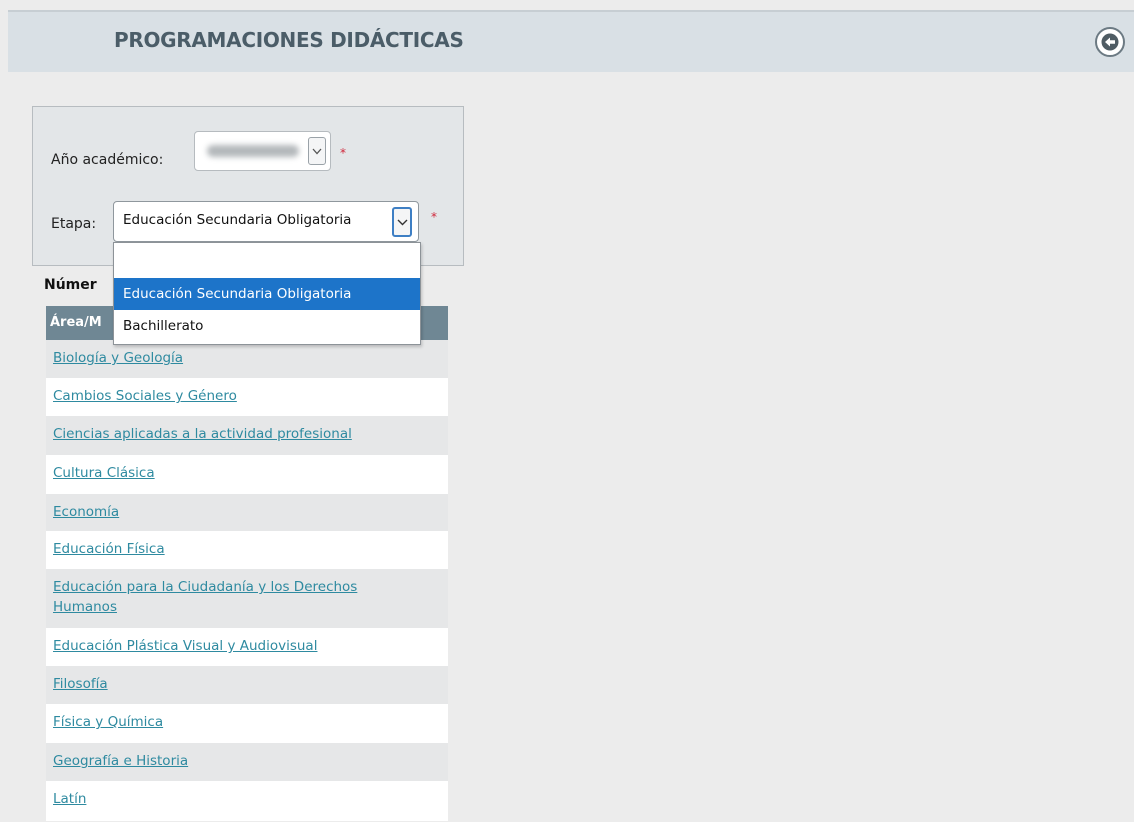  What do you see at coordinates (247, 550) in the screenshot?
I see `table-row: Educación Física` at bounding box center [247, 550].